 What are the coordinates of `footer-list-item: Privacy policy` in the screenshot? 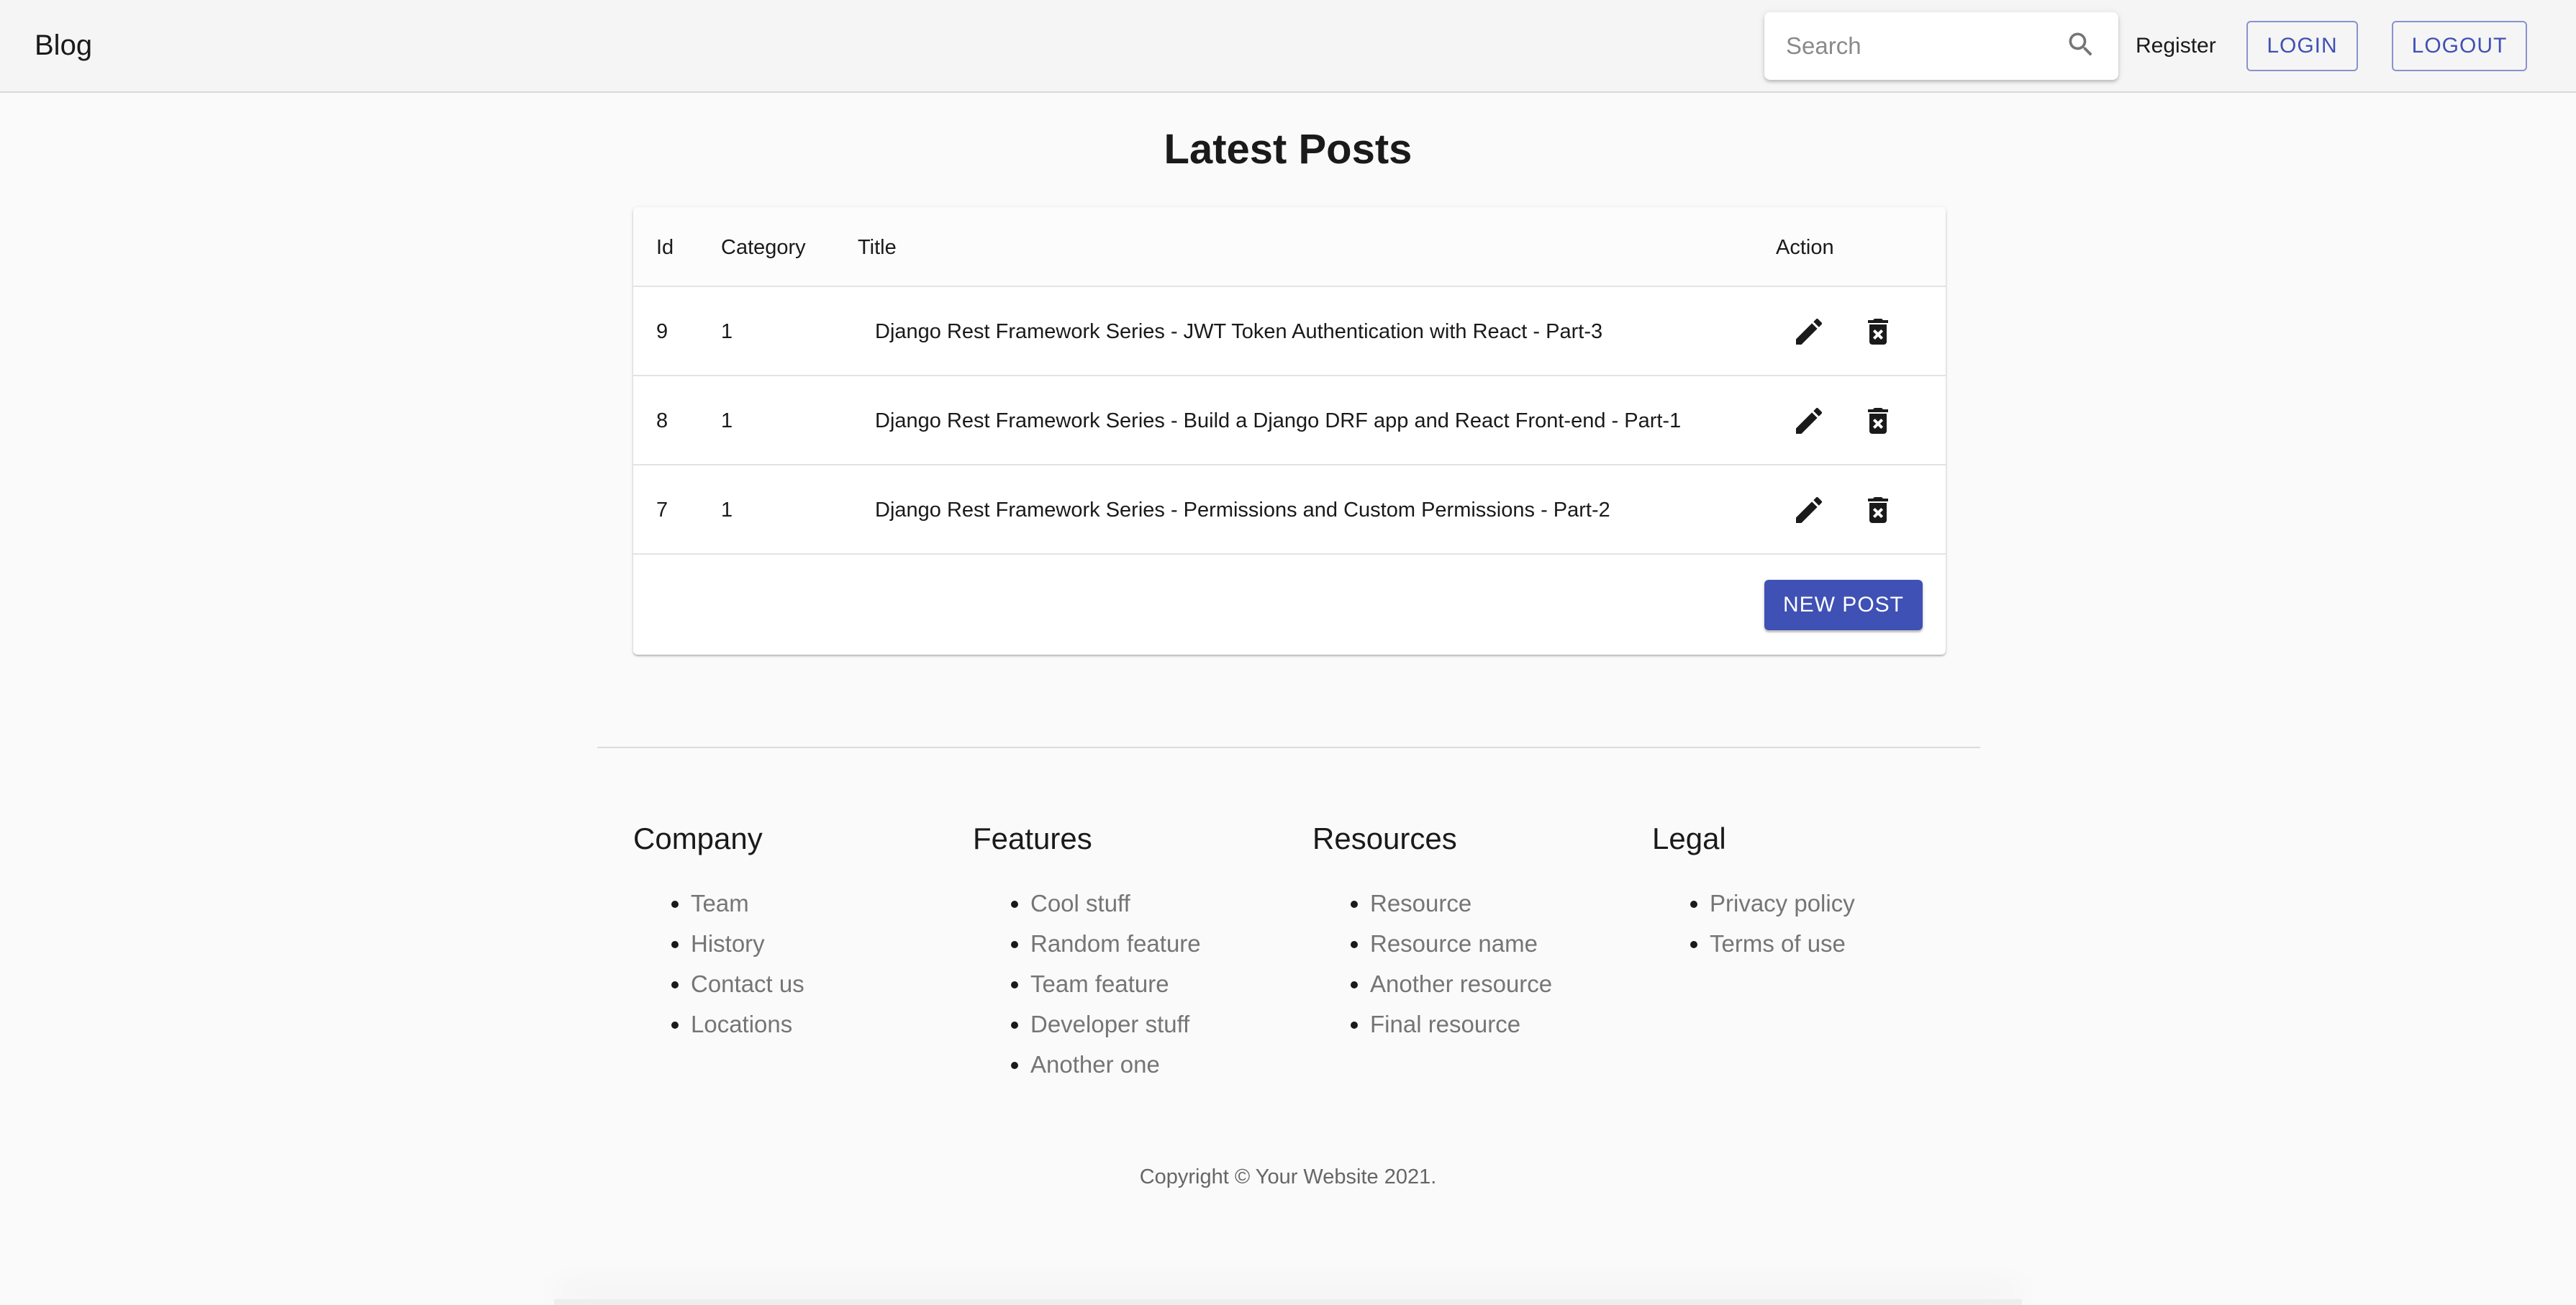 It's located at (1782, 903).